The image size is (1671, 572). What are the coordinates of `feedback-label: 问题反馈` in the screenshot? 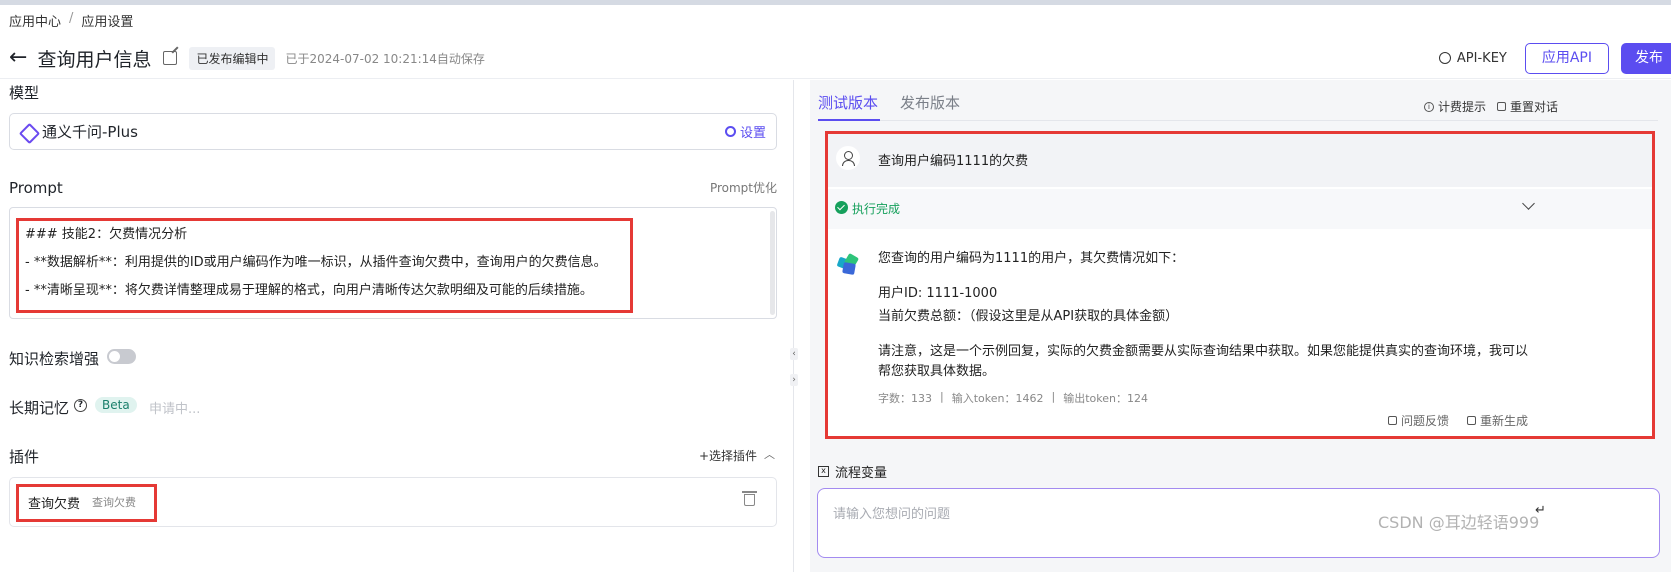 It's located at (1425, 421).